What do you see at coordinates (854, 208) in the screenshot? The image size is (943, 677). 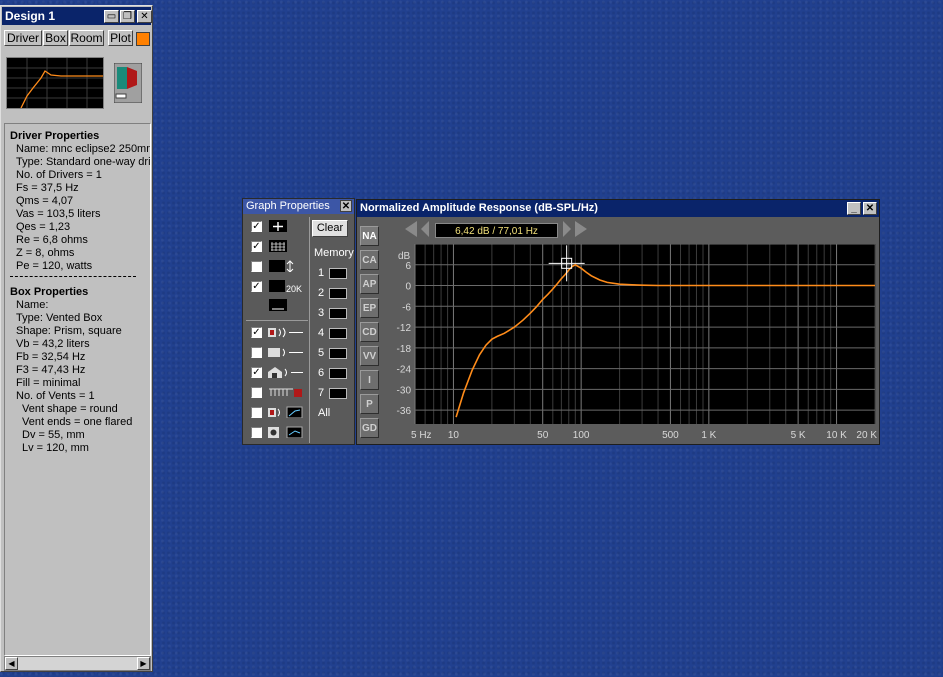 I see `graph-minimize-button: _` at bounding box center [854, 208].